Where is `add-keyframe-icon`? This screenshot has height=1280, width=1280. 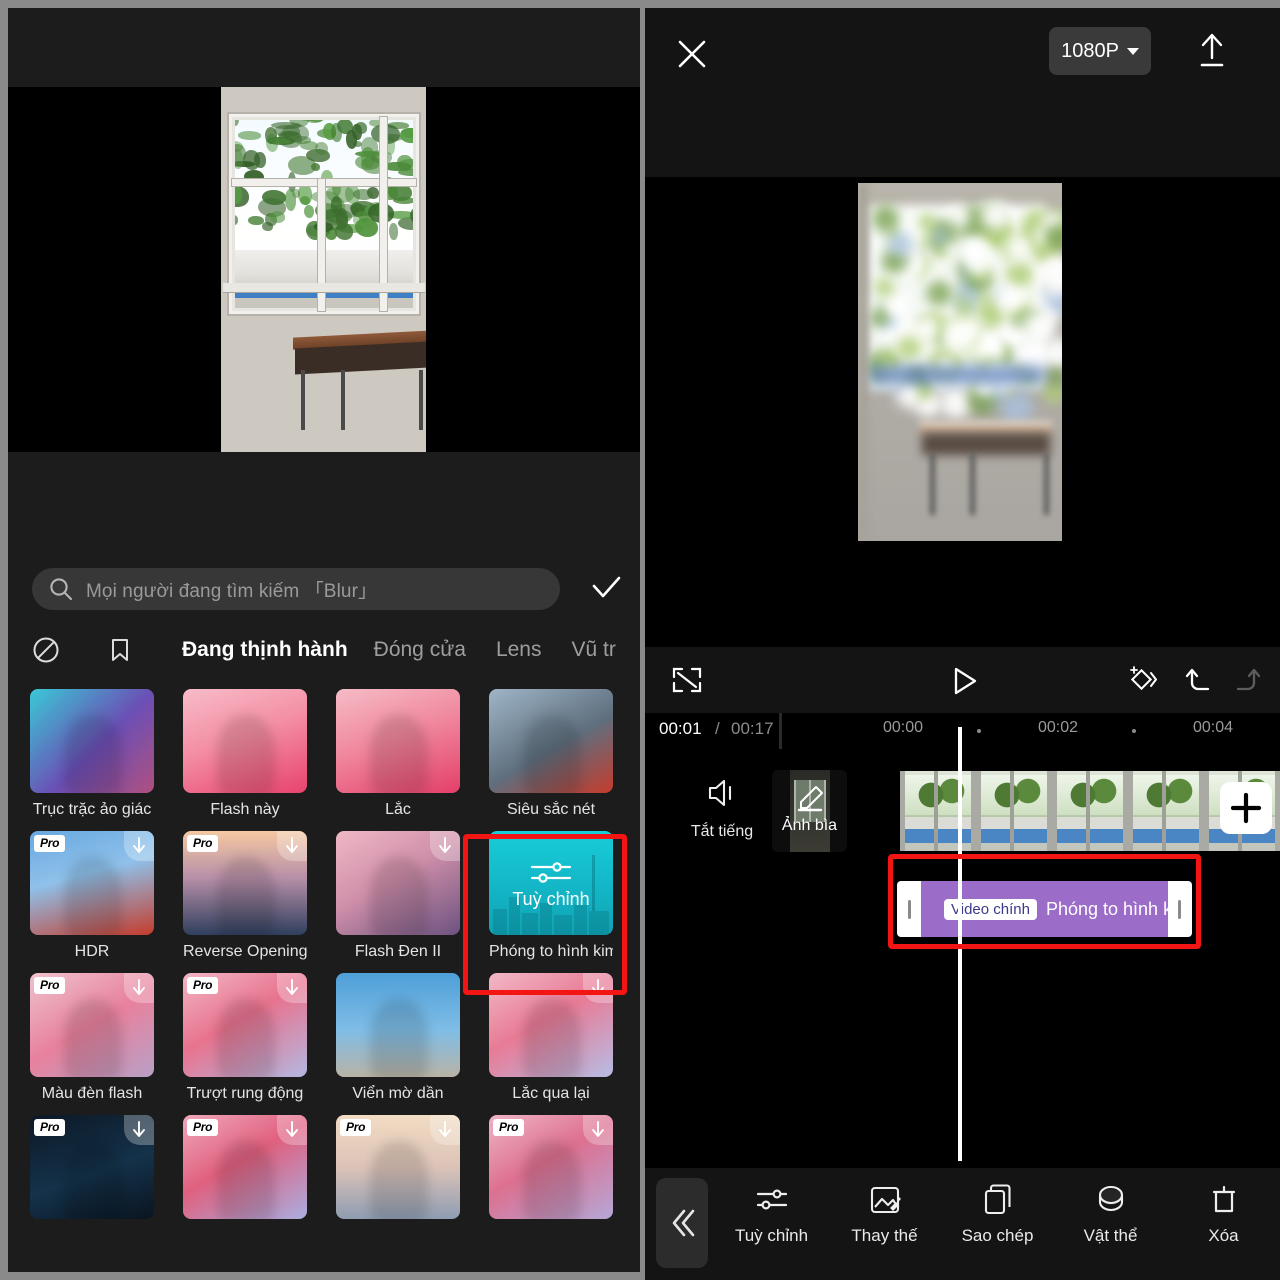
add-keyframe-icon is located at coordinates (1145, 680).